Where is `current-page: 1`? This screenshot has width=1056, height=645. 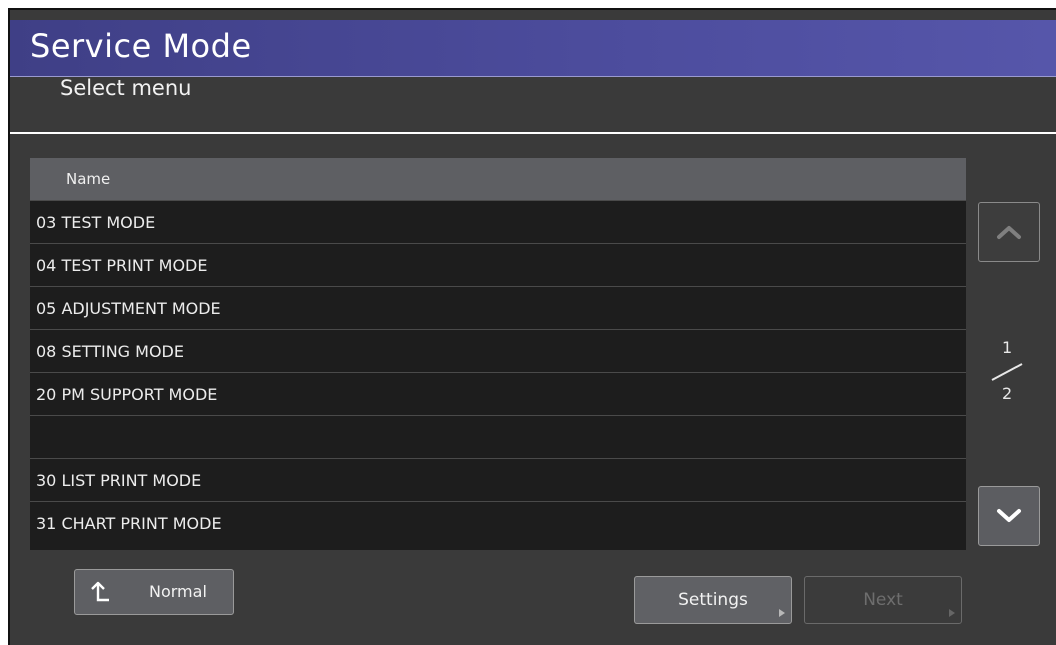 current-page: 1 is located at coordinates (1007, 347).